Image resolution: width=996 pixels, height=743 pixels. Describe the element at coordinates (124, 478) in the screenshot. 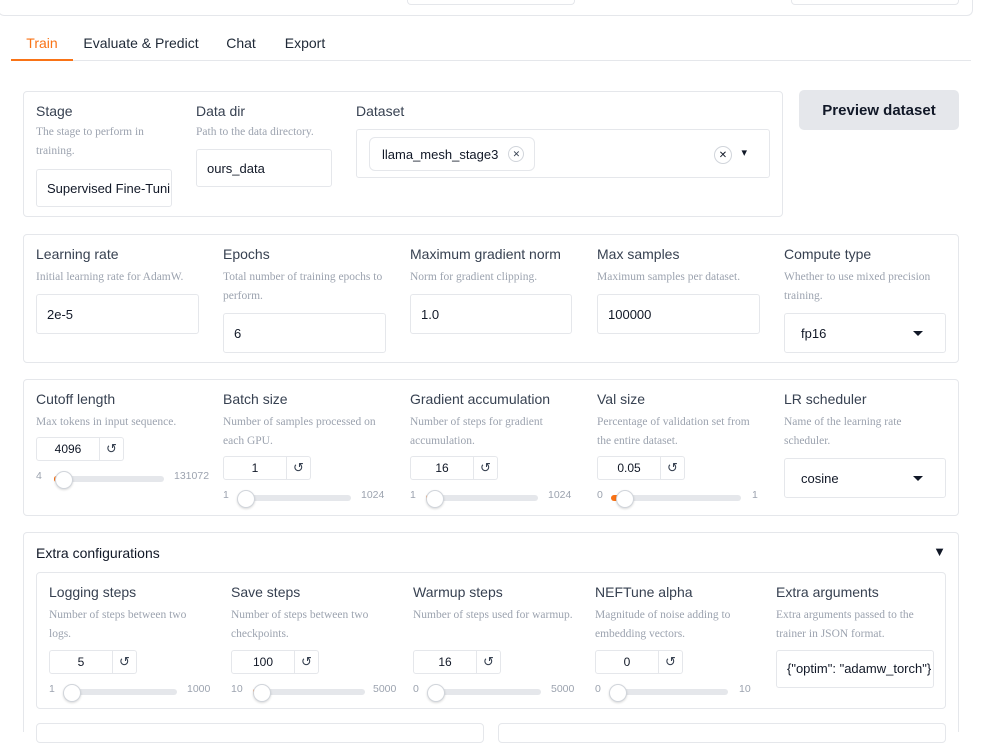

I see `cutoff-length-slider: 4 131072` at that location.